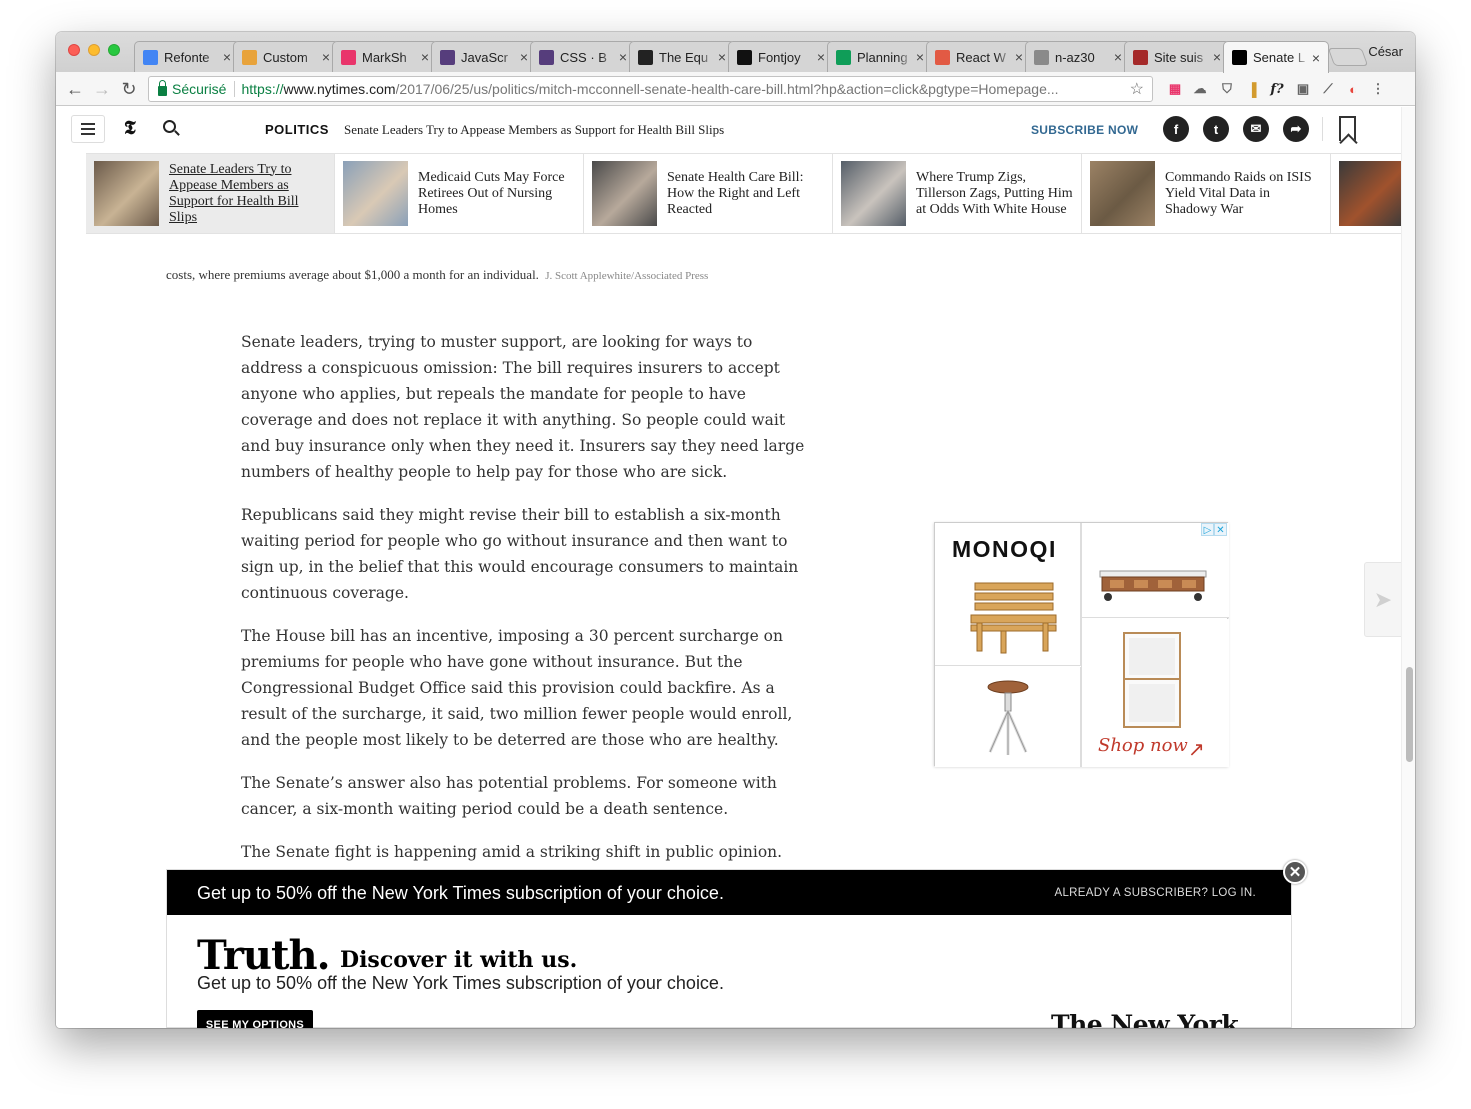  I want to click on reload-icon: ↻, so click(129, 89).